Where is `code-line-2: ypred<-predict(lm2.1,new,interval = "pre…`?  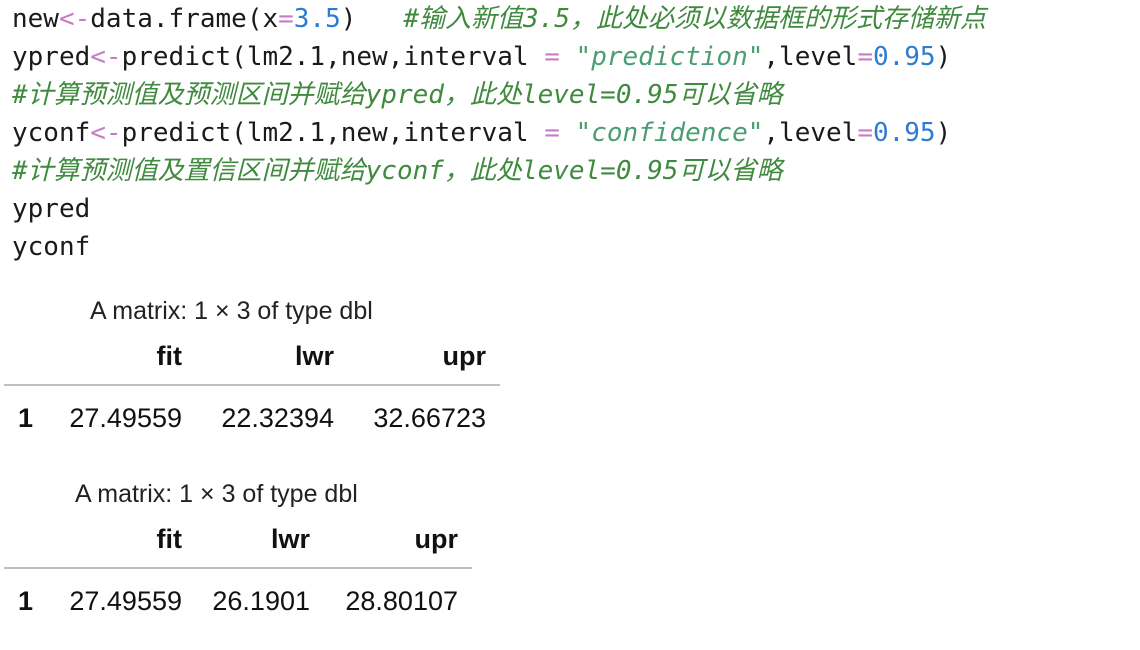 code-line-2: ypred<-predict(lm2.1,new,interval = "pre… is located at coordinates (572, 57).